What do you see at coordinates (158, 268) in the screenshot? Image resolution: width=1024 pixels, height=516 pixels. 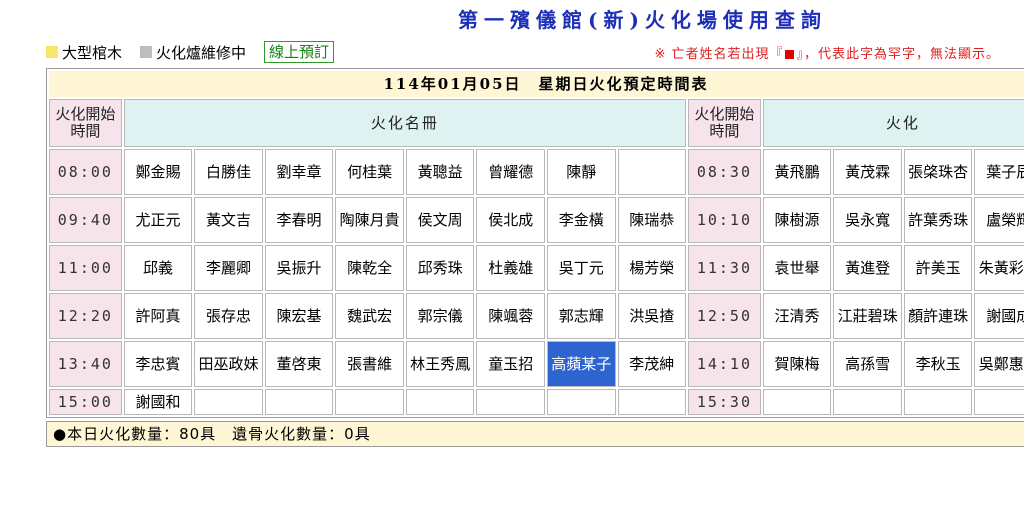 I see `deceased-name-cell: 邱義` at bounding box center [158, 268].